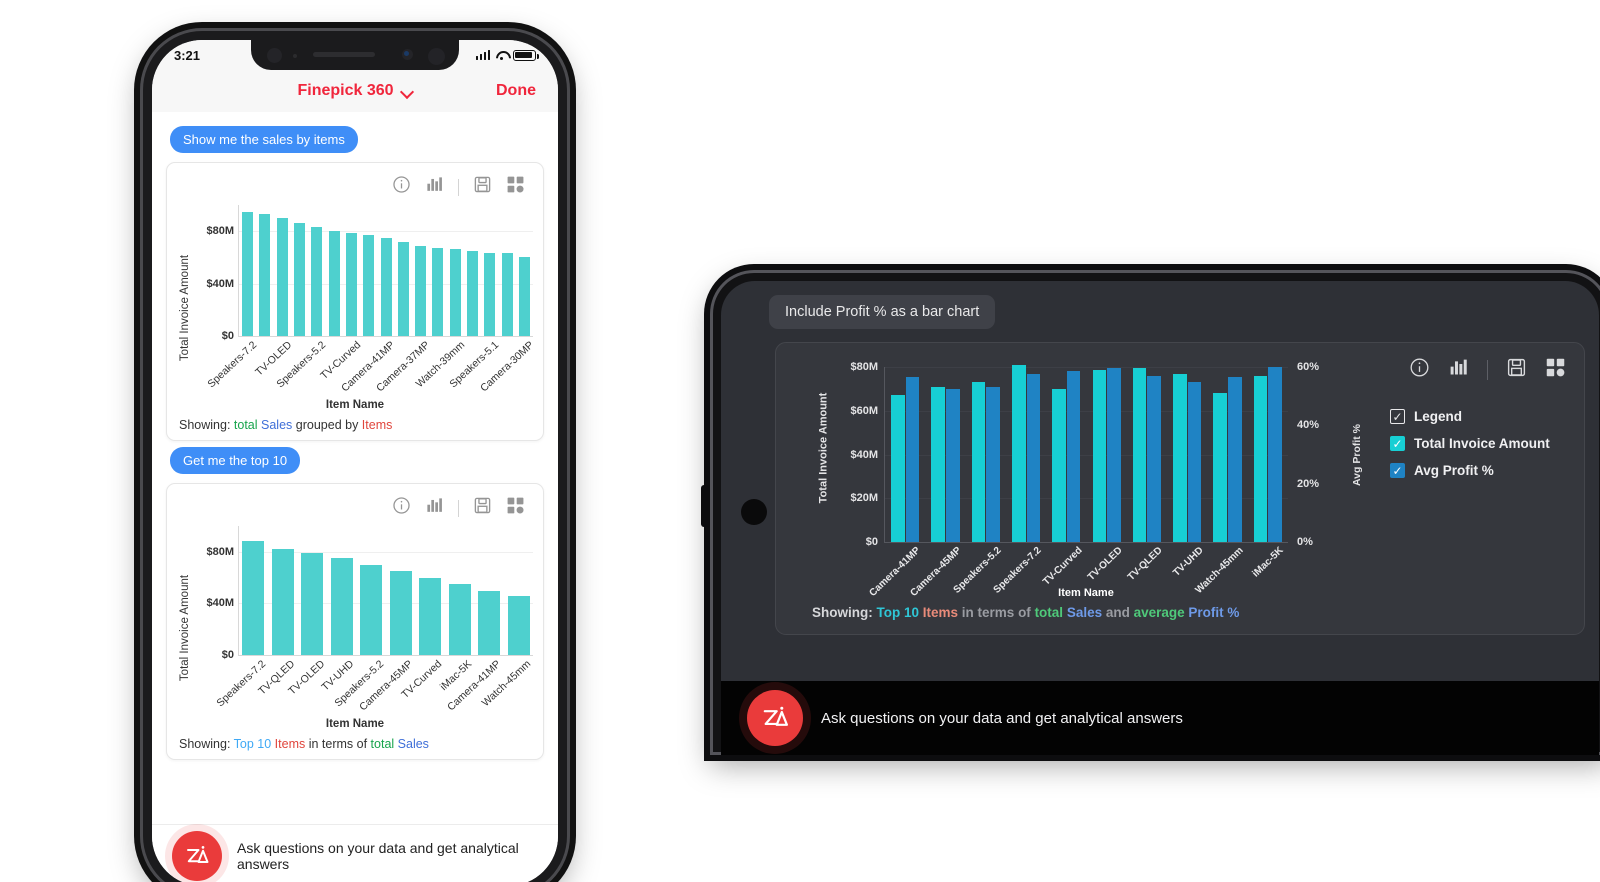  I want to click on legend-toggle-row: ✓ Legend, so click(1482, 416).